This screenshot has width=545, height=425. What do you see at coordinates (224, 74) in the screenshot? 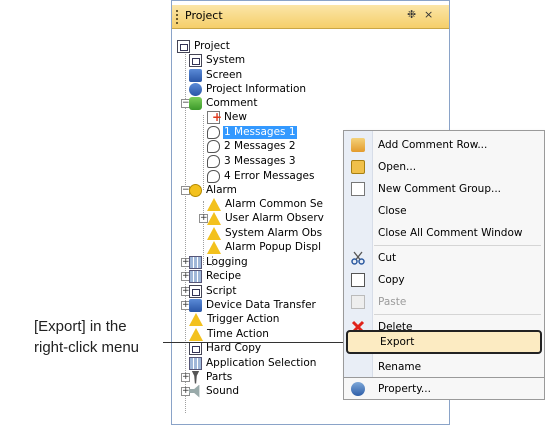
I see `tree-node-label: Screen` at bounding box center [224, 74].